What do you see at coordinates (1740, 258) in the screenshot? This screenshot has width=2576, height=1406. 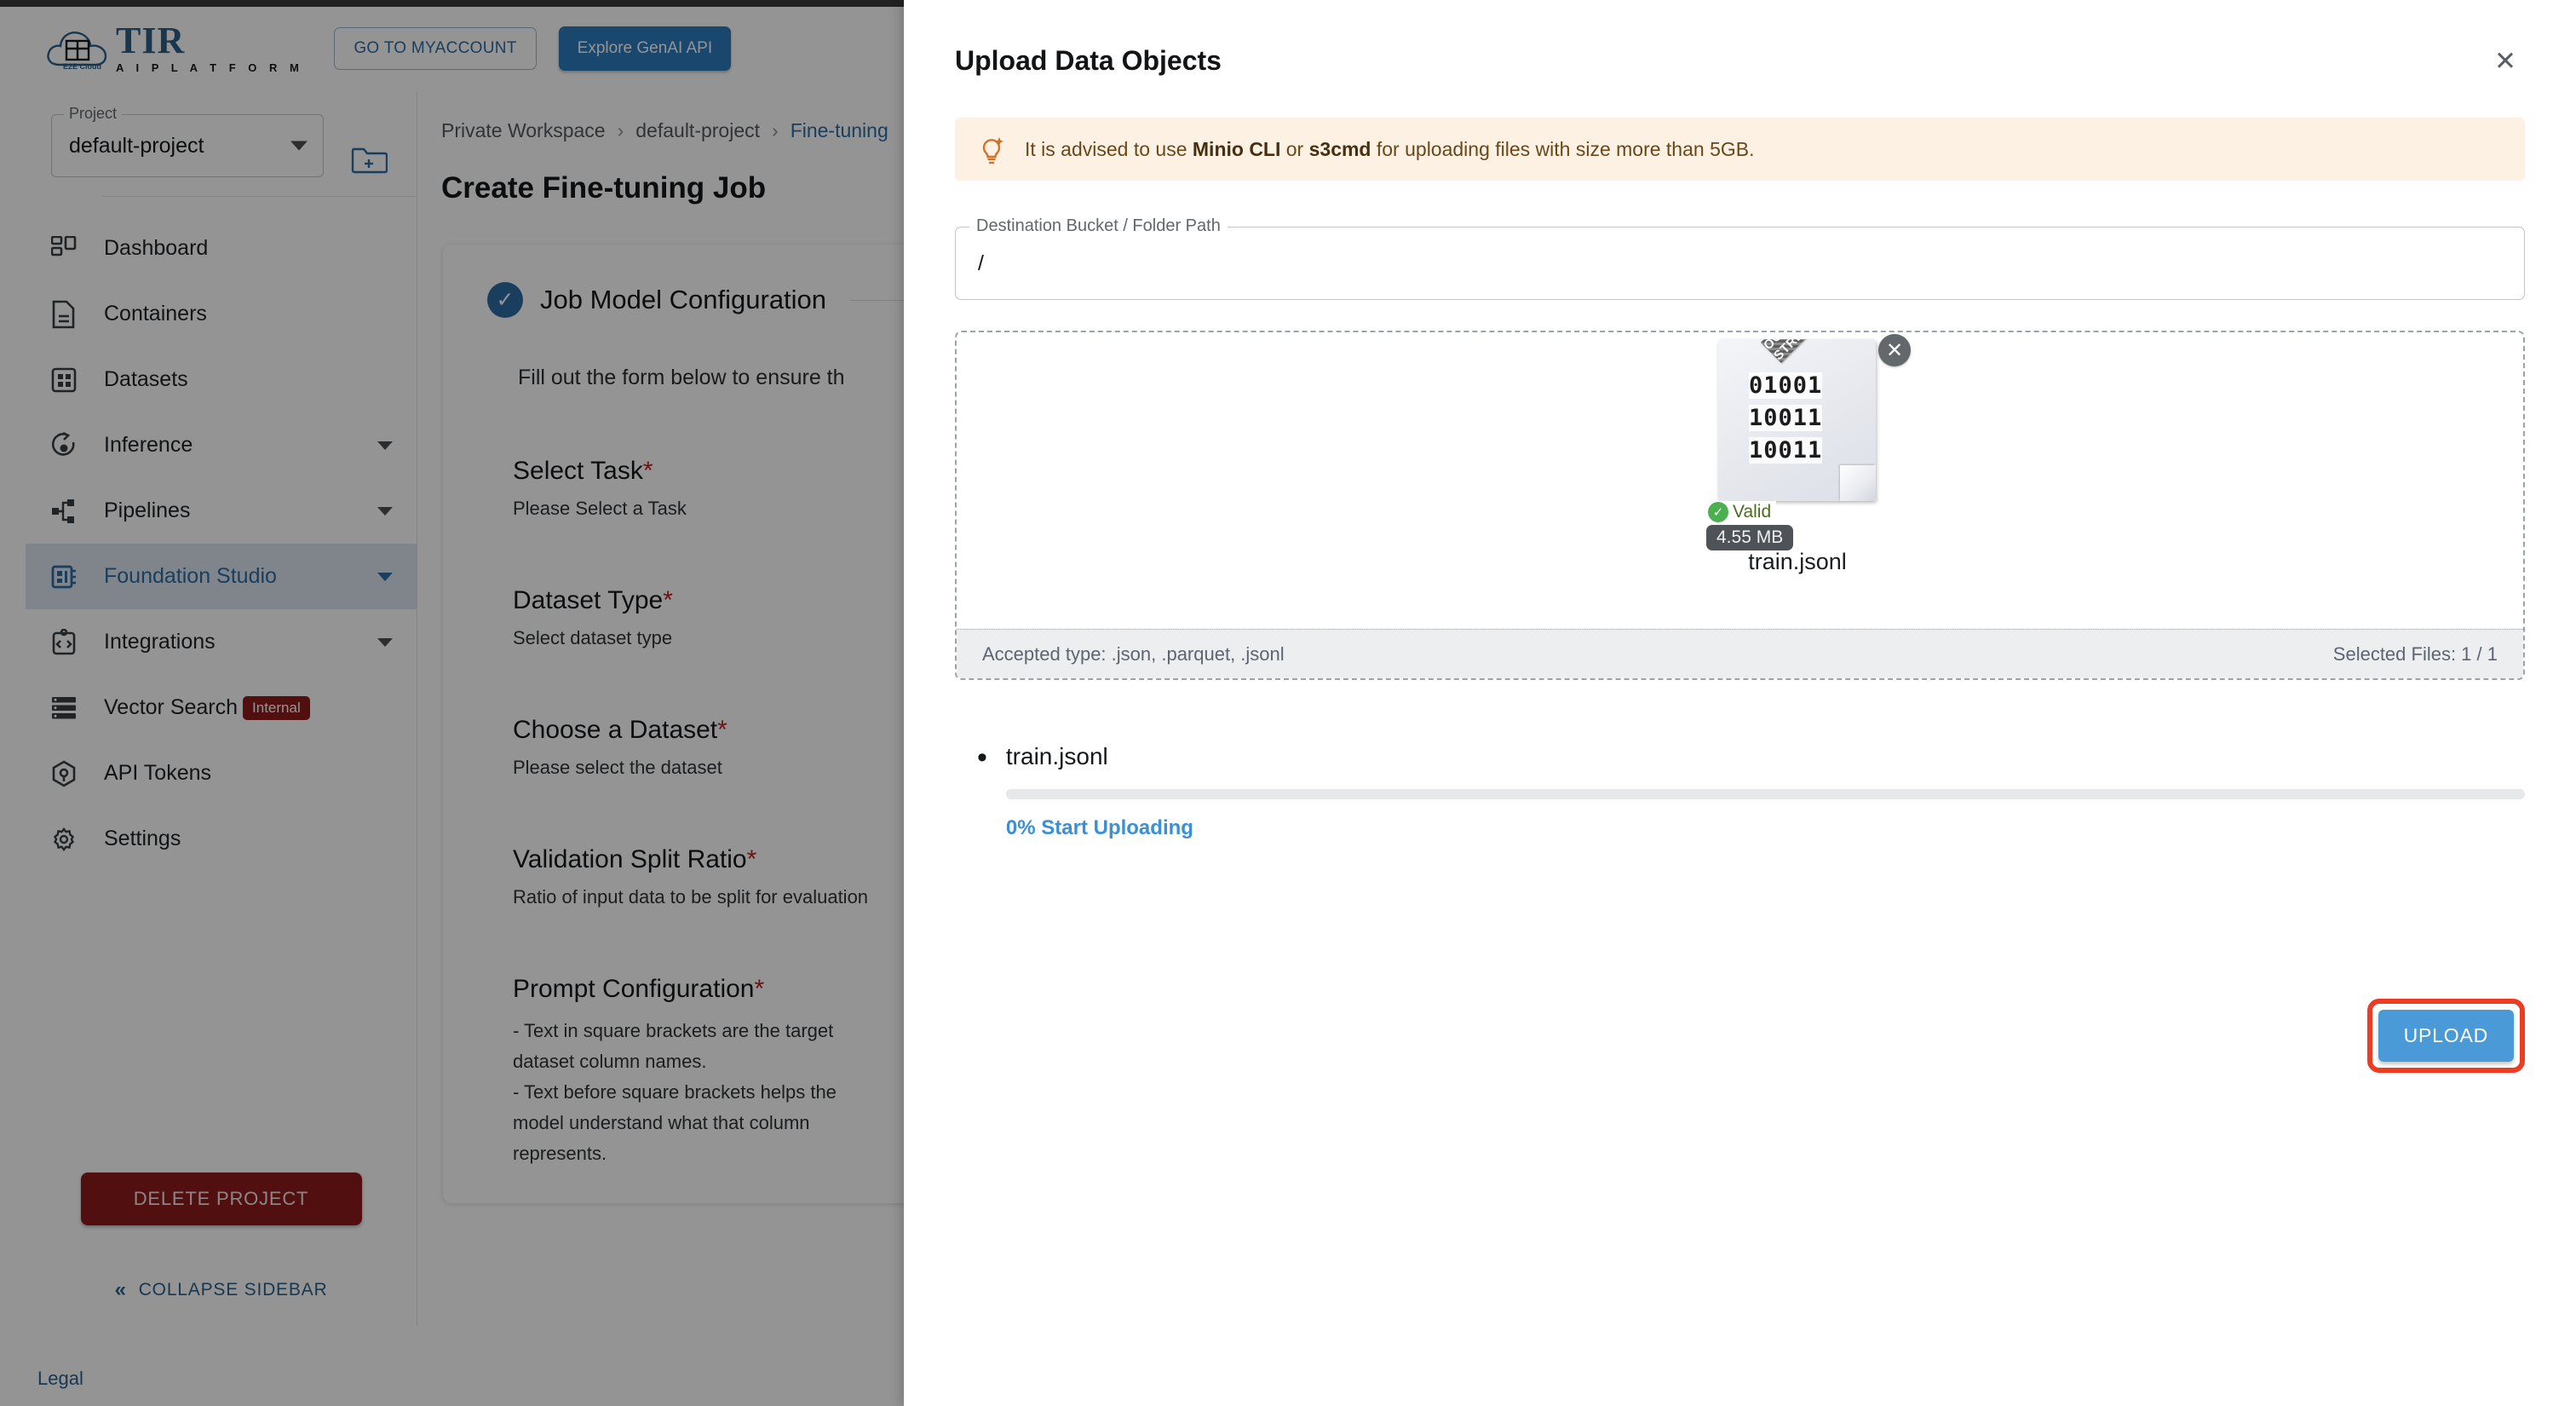 I see `destination-path-input: Destination Bucket / Folder Path /` at bounding box center [1740, 258].